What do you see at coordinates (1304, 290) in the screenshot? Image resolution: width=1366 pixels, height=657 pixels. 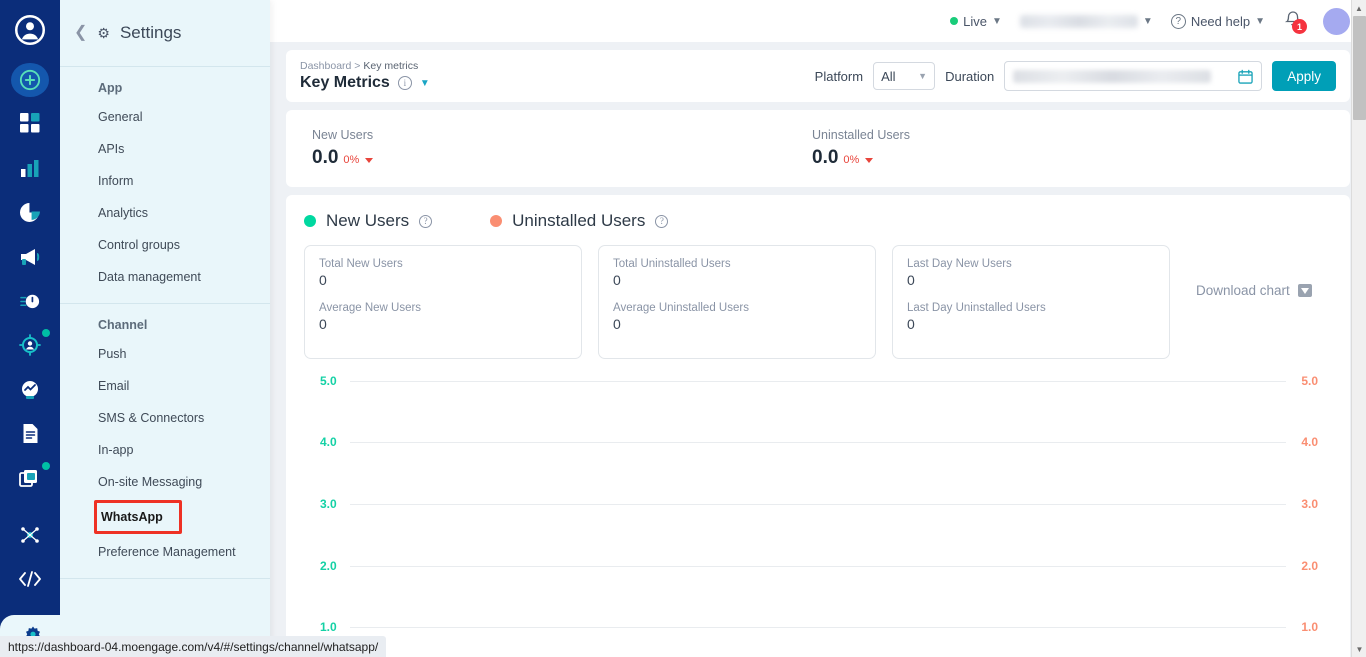 I see `download-caret-icon` at bounding box center [1304, 290].